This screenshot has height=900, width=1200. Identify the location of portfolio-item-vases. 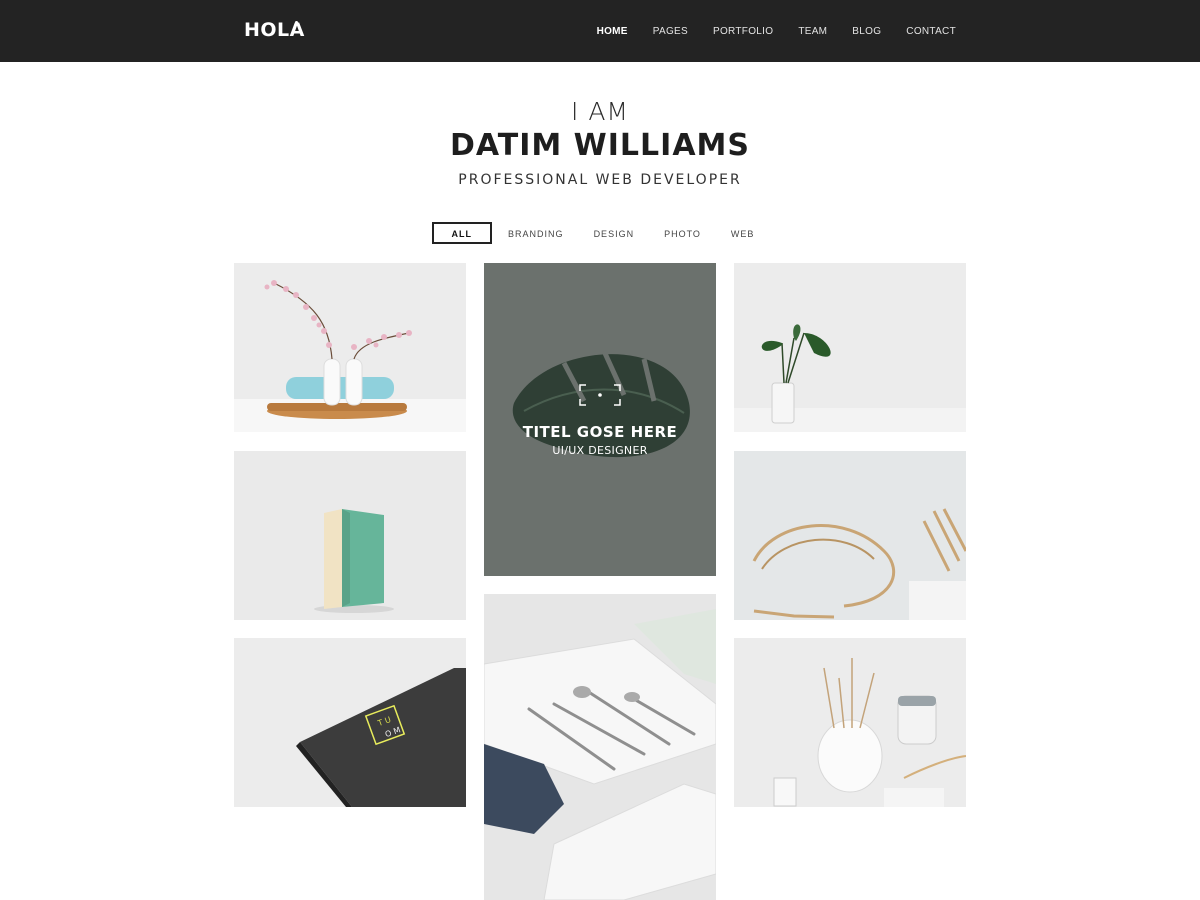
(350, 347).